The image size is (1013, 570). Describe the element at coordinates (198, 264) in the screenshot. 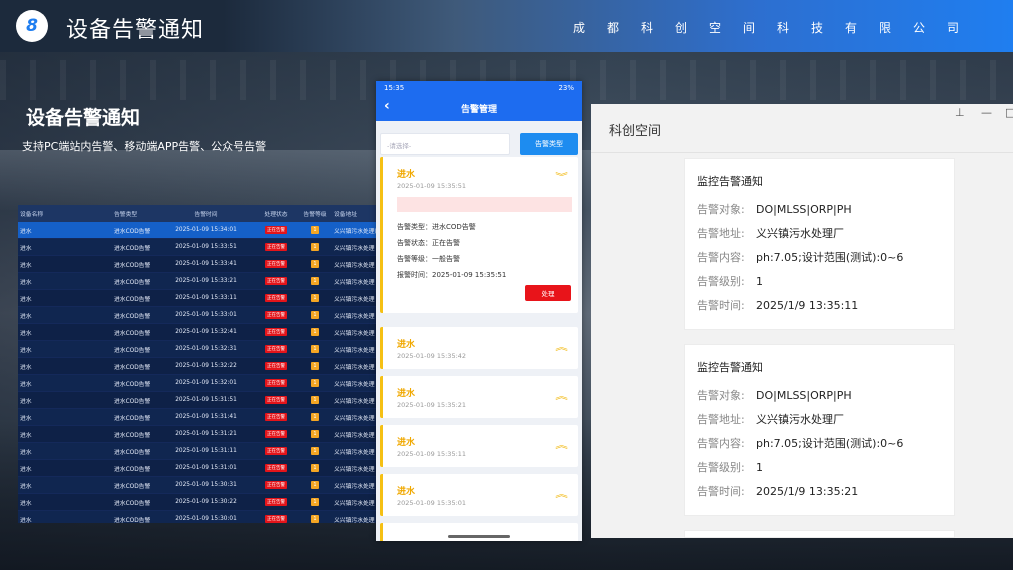

I see `table-row: 进水 进水COD告警 2025-01-09 15:33:41 正在告警 1 义兴镇污水处理` at that location.